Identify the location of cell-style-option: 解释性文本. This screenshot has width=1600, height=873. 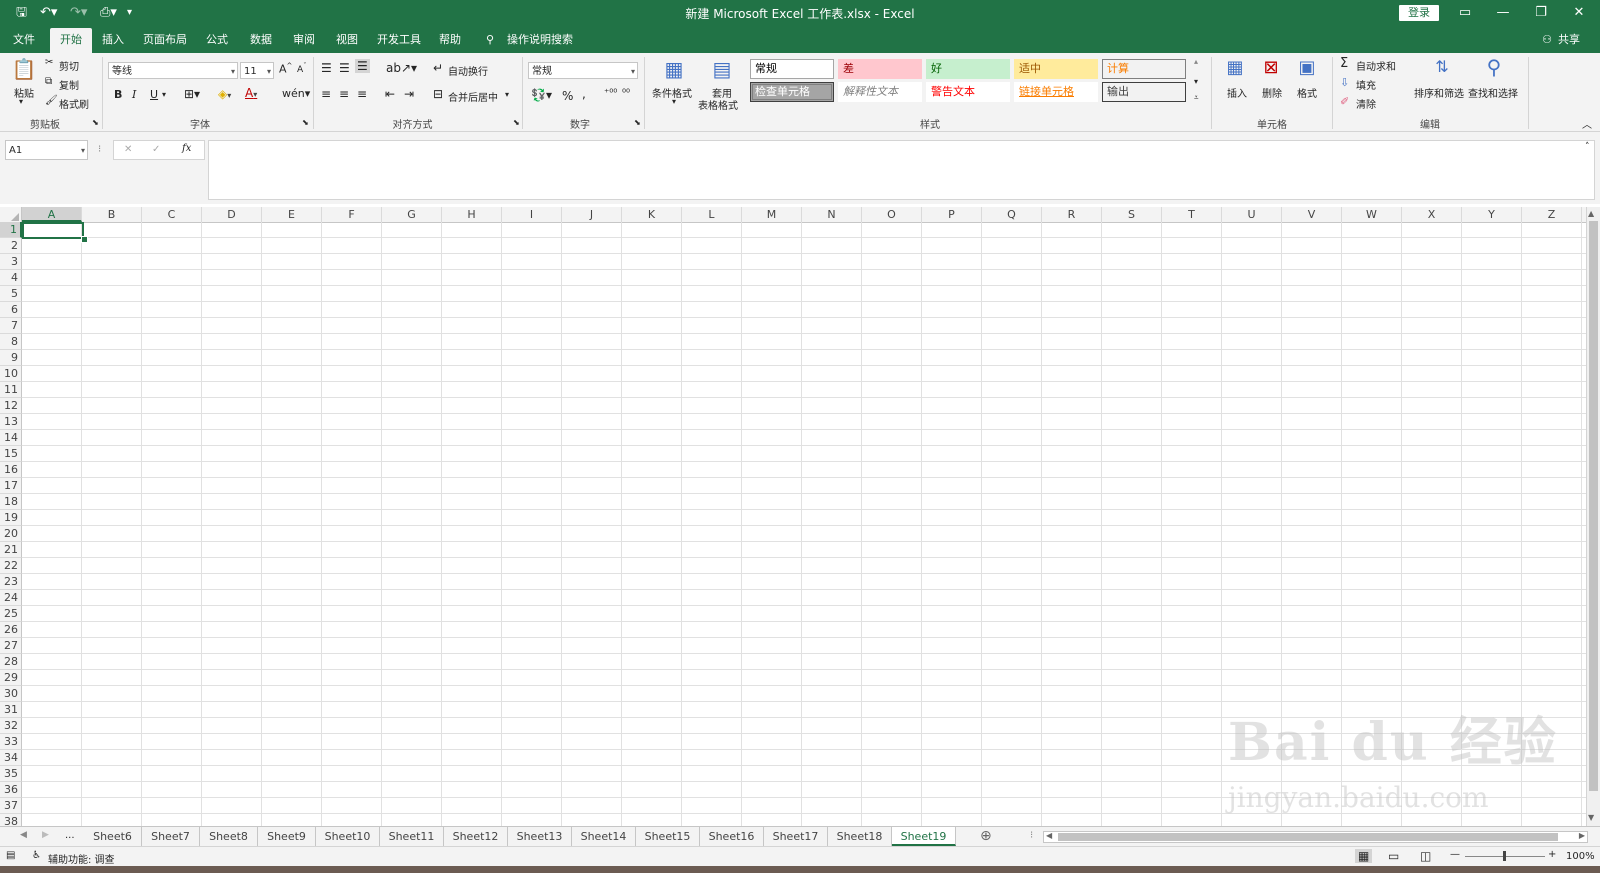
(880, 92).